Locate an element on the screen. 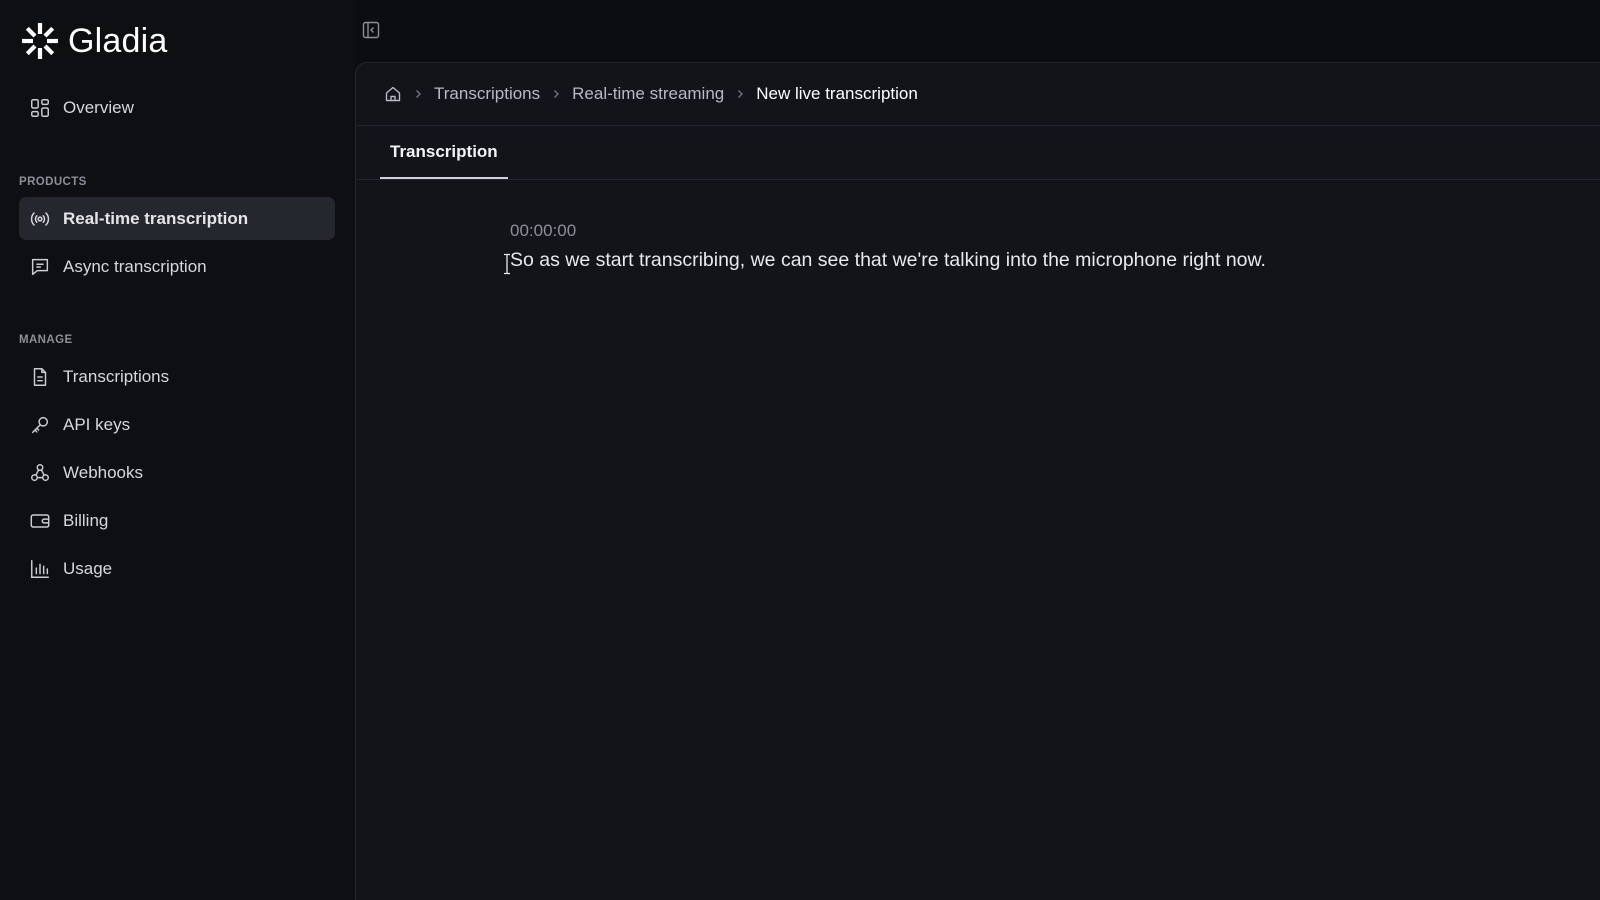 The height and width of the screenshot is (900, 1600). text-cursor-icon is located at coordinates (507, 264).